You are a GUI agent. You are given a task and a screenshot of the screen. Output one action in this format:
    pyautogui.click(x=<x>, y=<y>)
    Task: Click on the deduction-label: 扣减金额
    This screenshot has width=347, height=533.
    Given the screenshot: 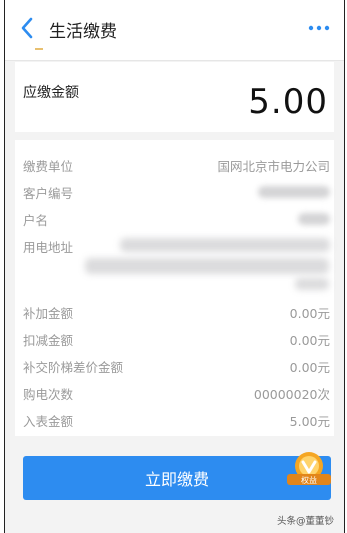 What is the action you would take?
    pyautogui.click(x=48, y=340)
    